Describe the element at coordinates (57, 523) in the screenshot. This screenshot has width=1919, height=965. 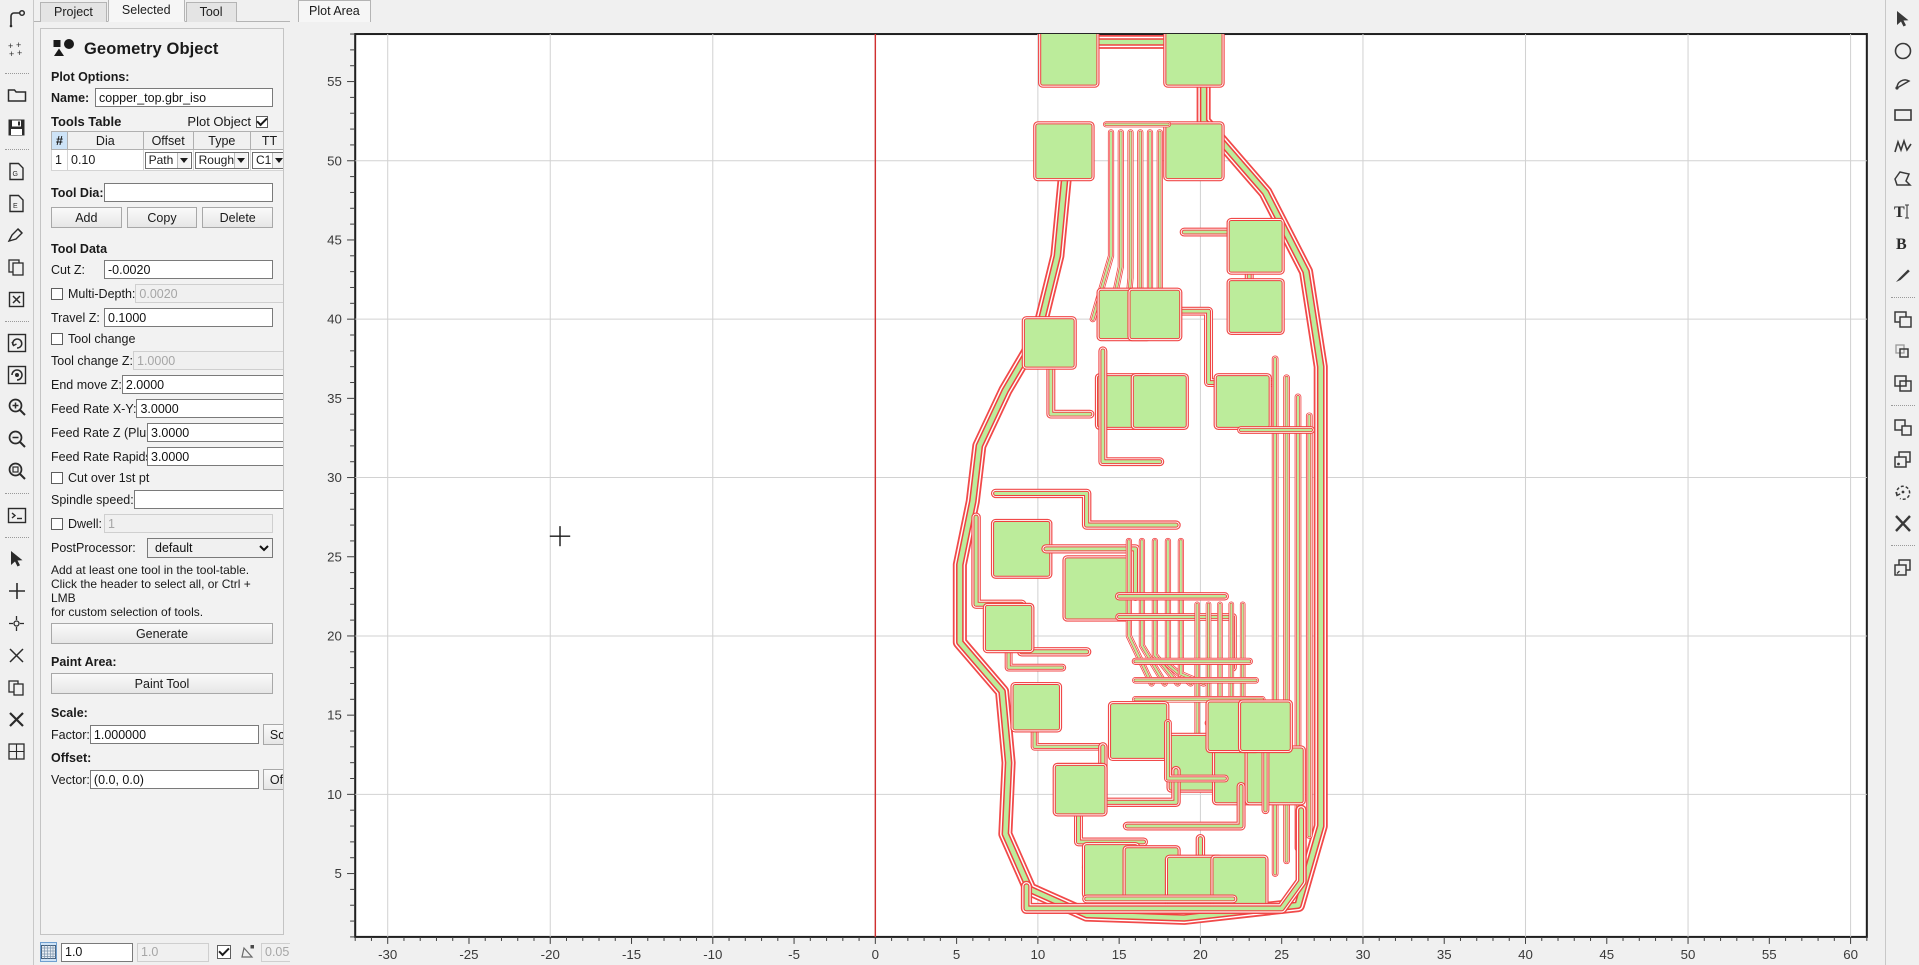
I see `dwell-checkbox` at that location.